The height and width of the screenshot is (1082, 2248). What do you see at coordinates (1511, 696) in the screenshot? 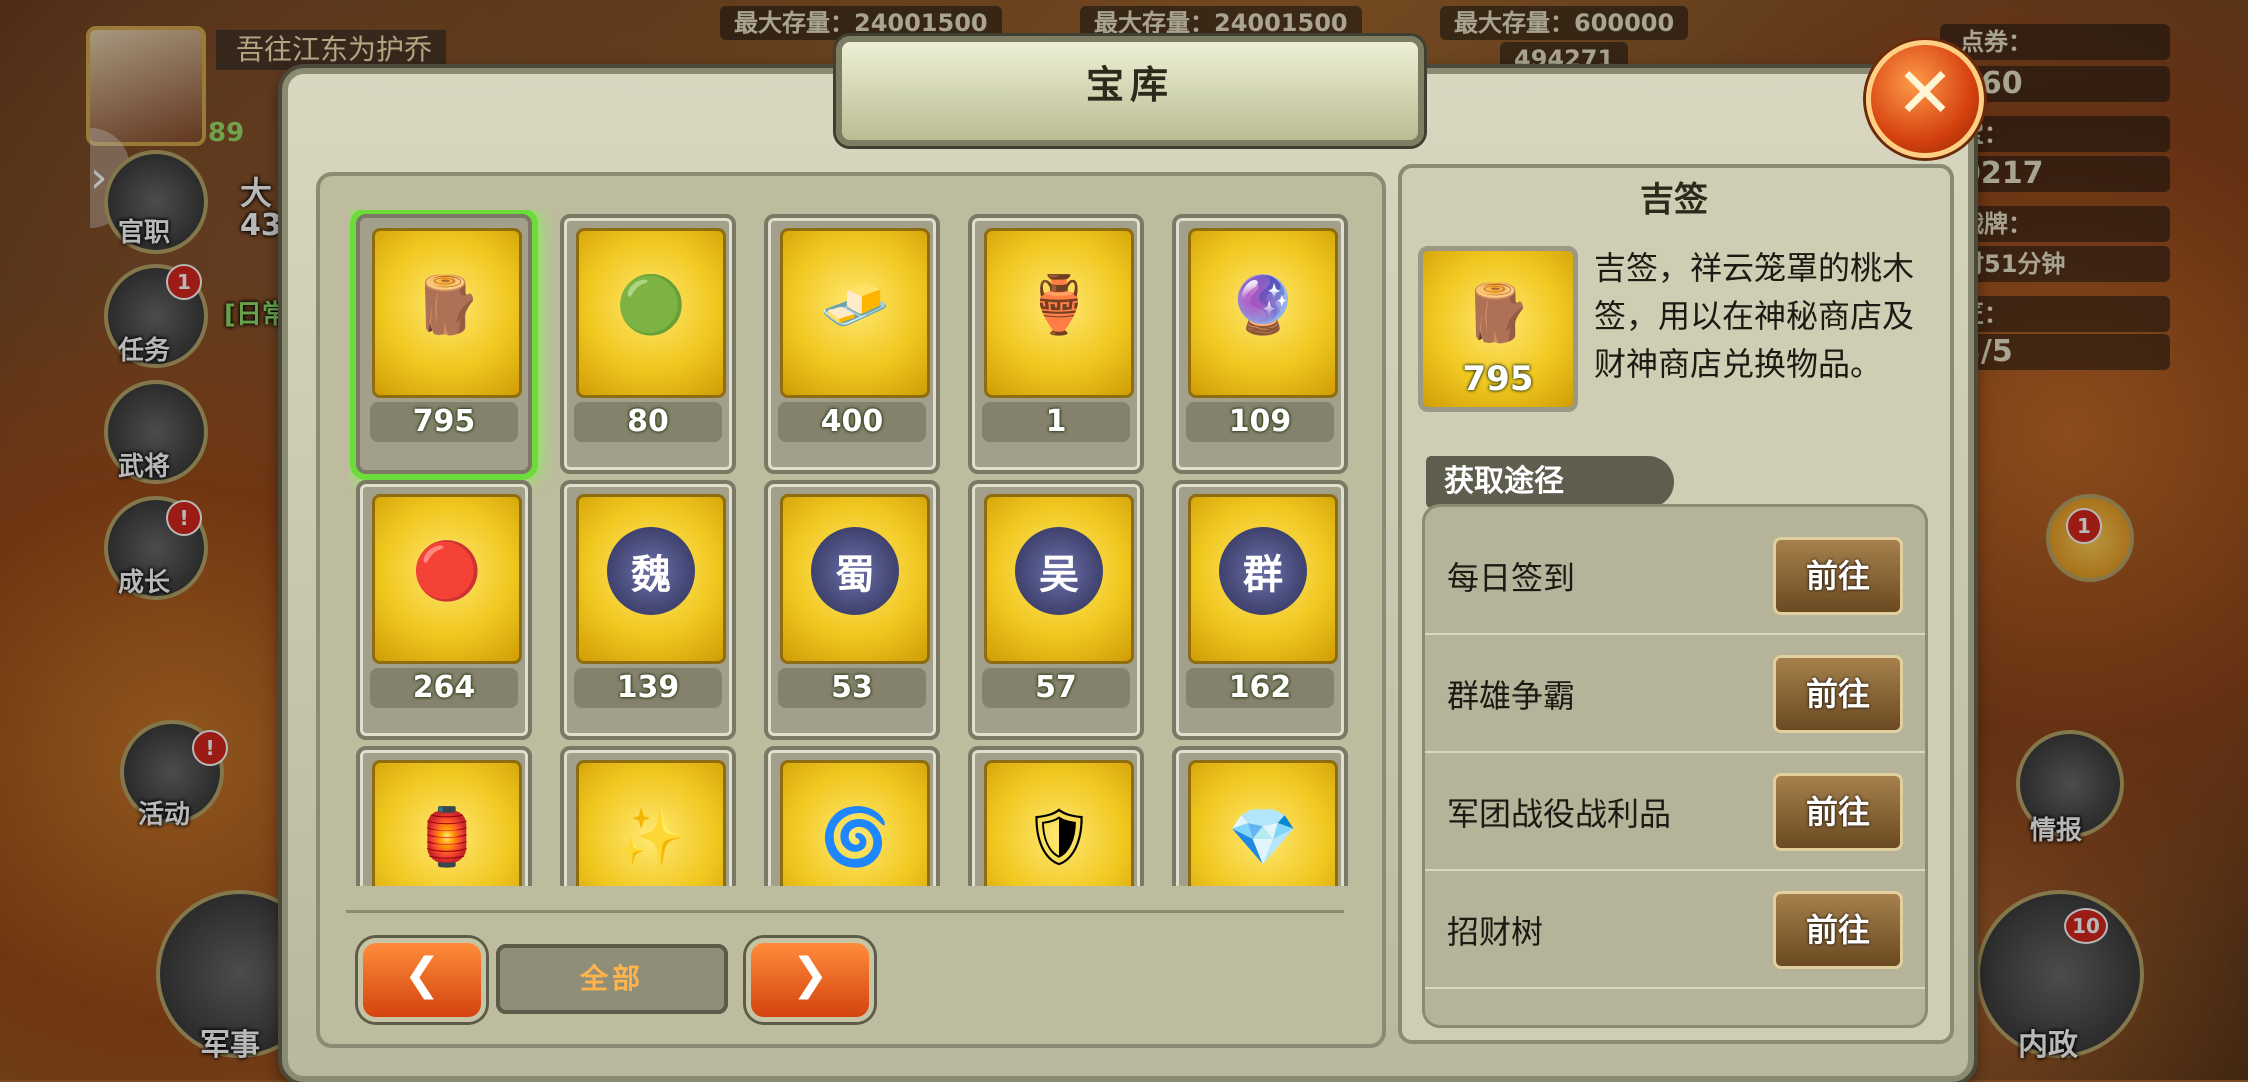
I see `source-label: 群雄争霸` at bounding box center [1511, 696].